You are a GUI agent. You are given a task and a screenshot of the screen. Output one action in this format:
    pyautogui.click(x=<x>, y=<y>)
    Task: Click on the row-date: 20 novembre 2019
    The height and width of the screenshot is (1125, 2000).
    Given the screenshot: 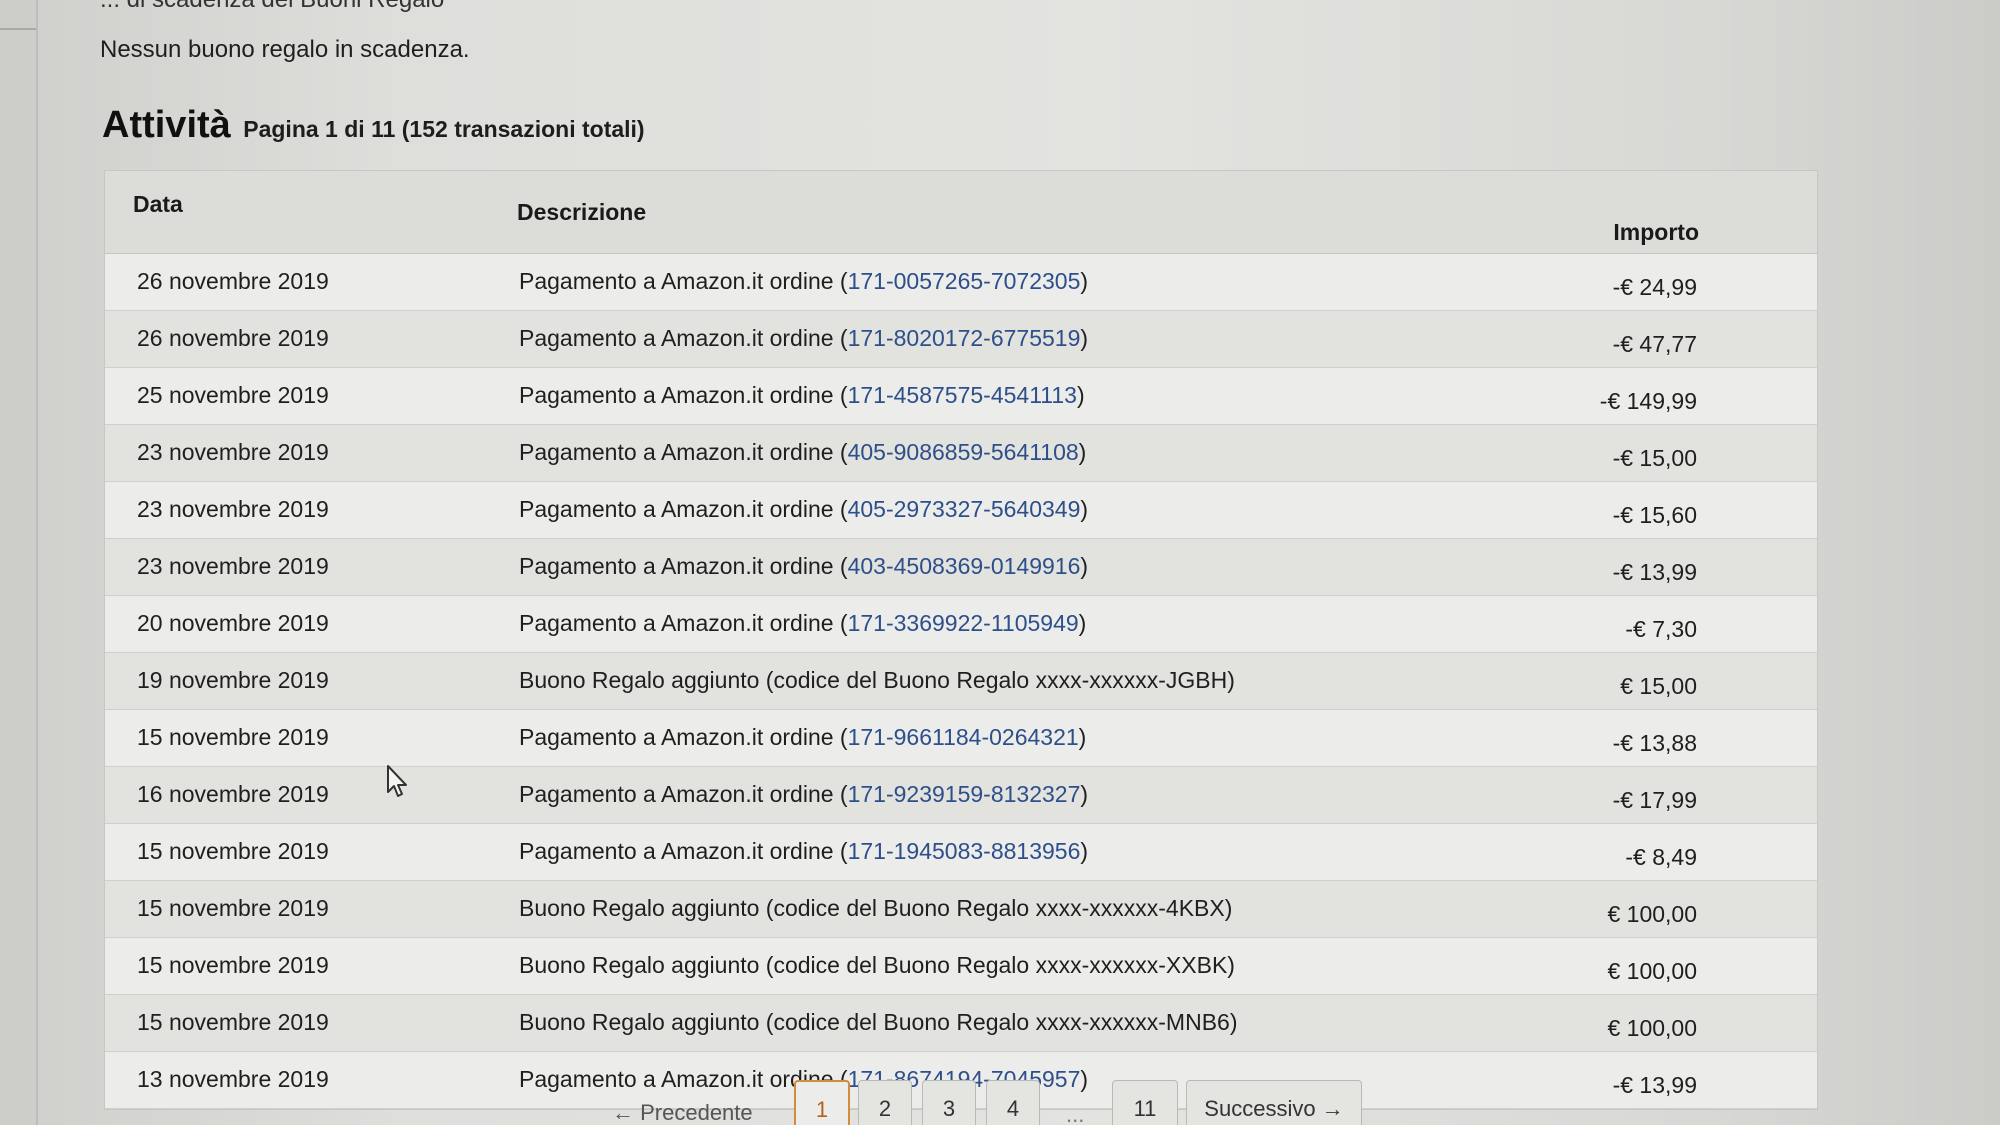 What is the action you would take?
    pyautogui.click(x=233, y=623)
    